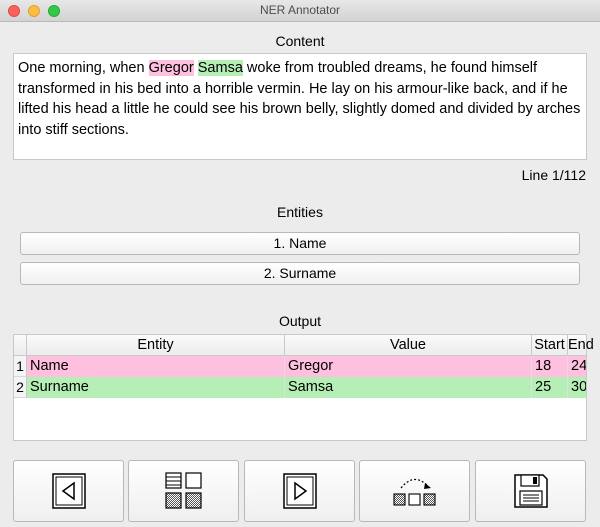 The height and width of the screenshot is (527, 600). What do you see at coordinates (300, 41) in the screenshot?
I see `content-label: Content` at bounding box center [300, 41].